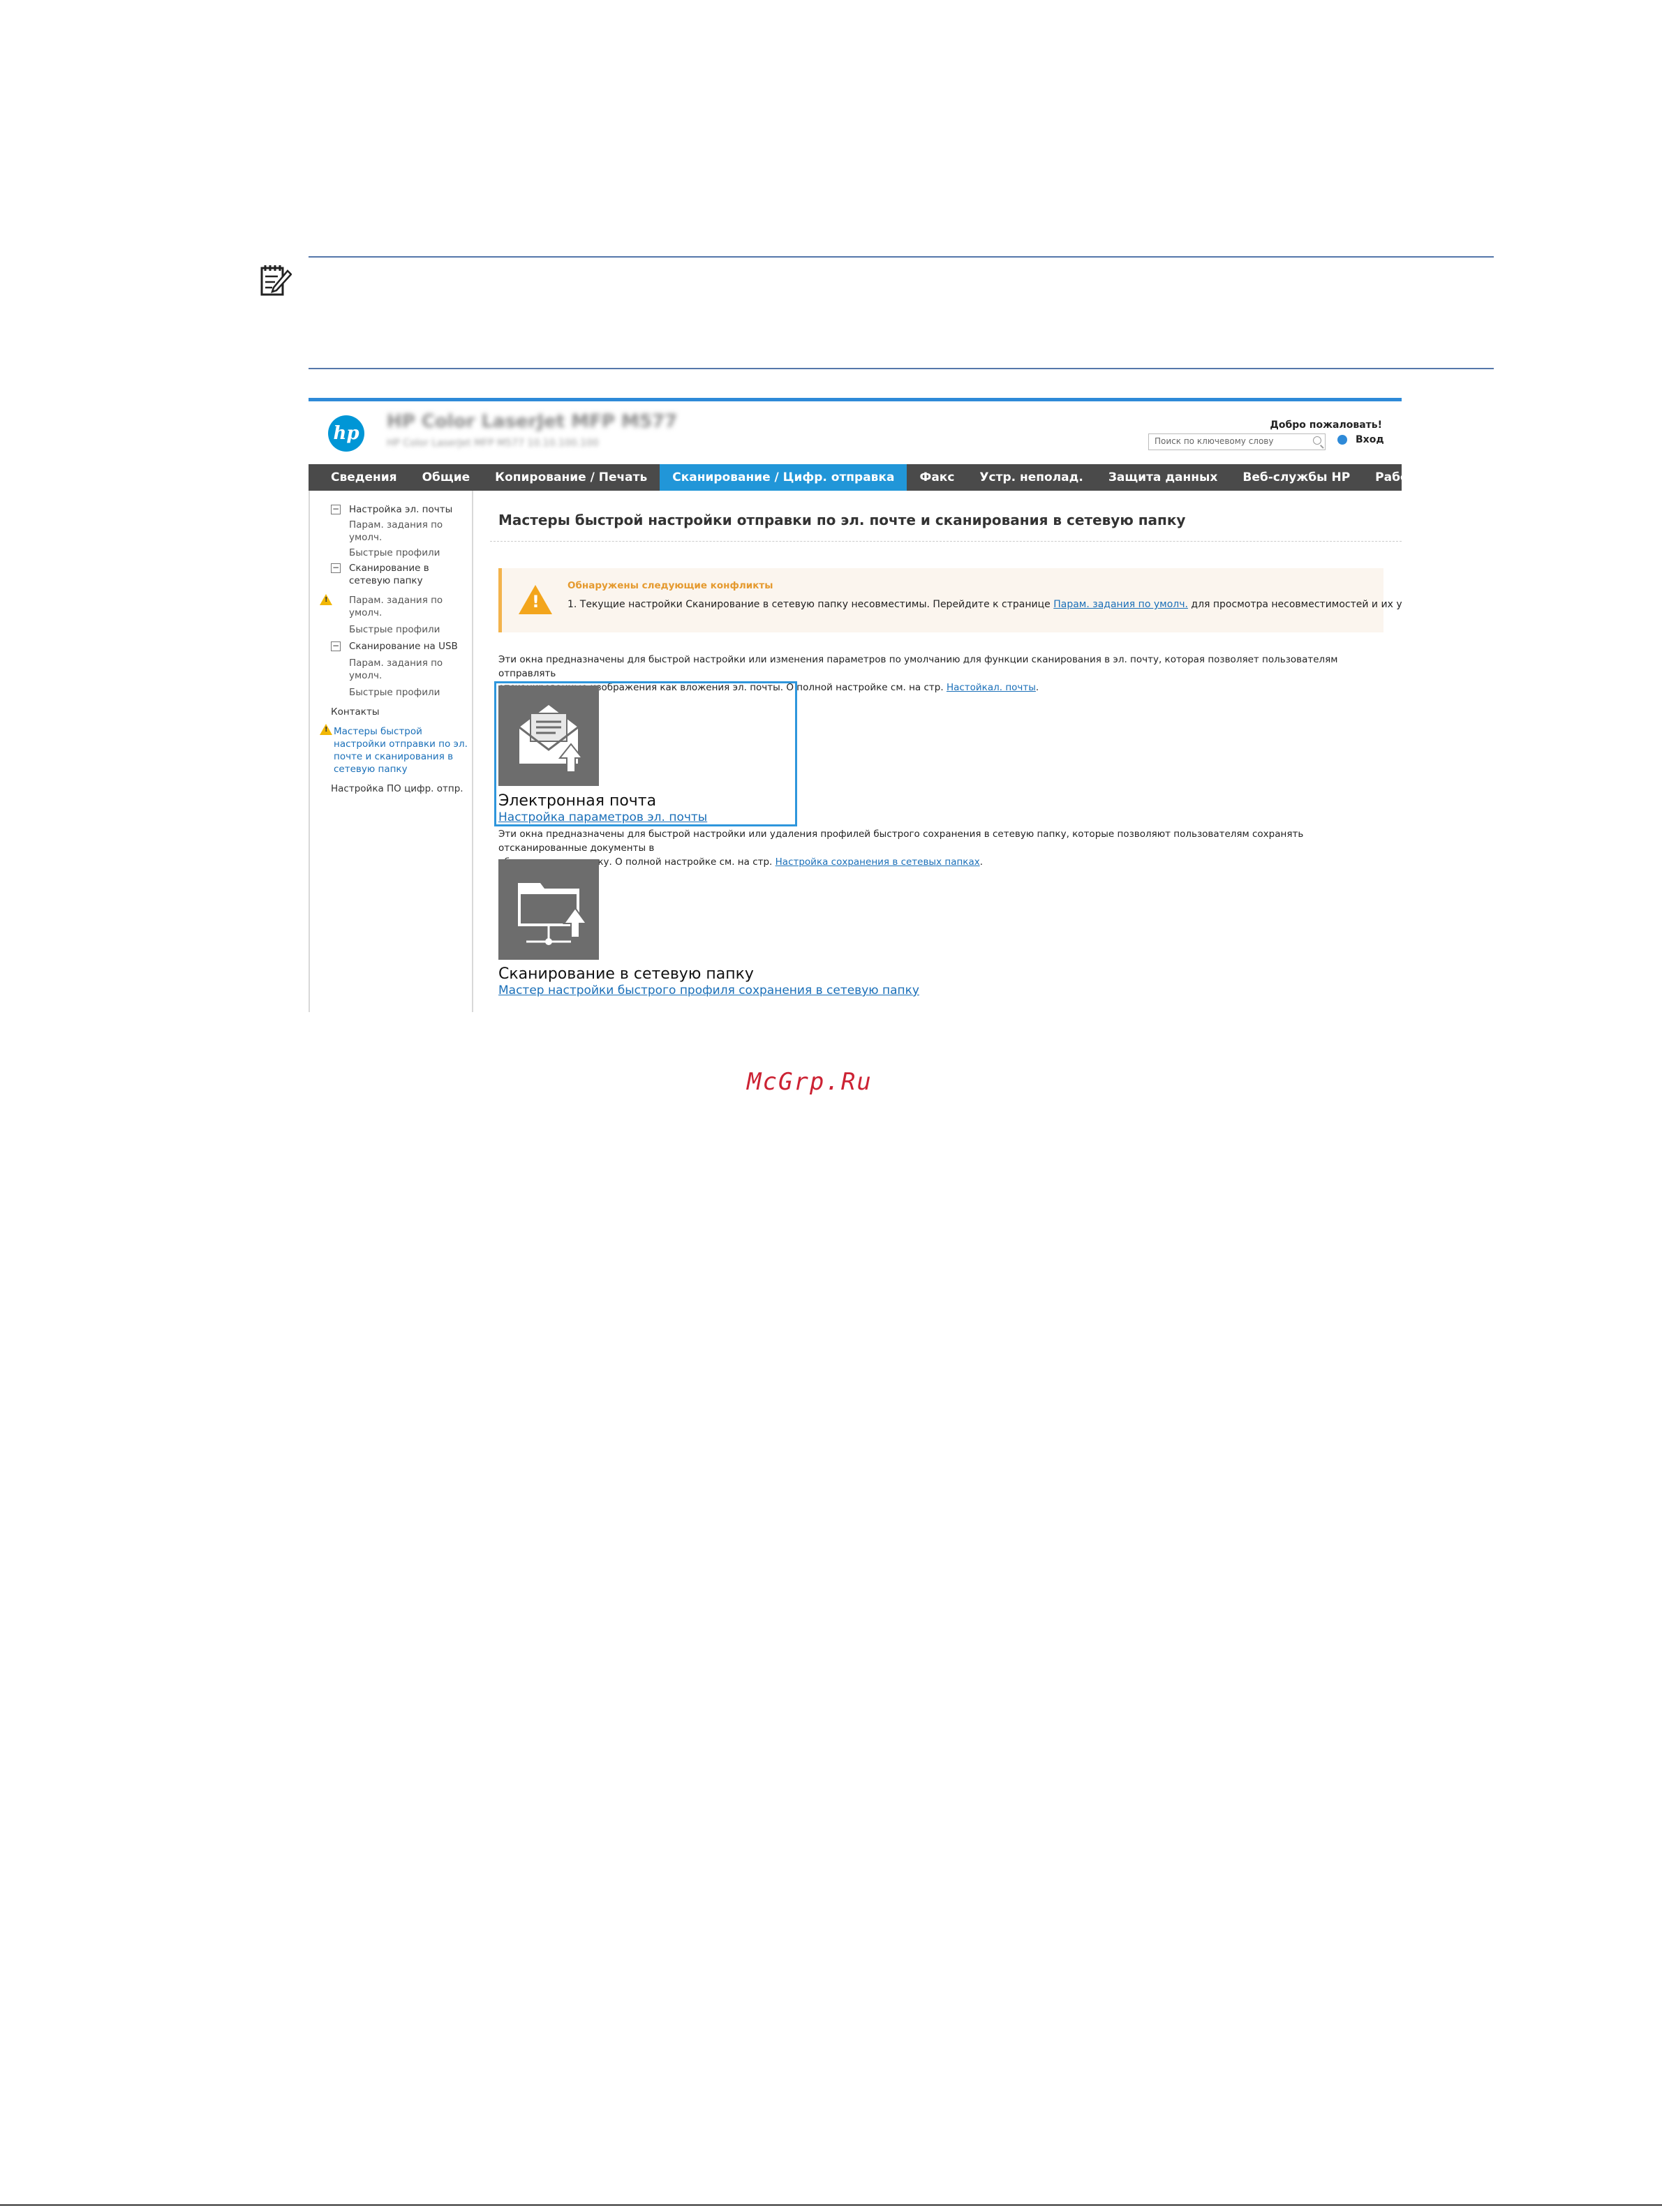 Image resolution: width=1662 pixels, height=2212 pixels. I want to click on sidebar-item-email-quick: Быстрые профили, so click(394, 553).